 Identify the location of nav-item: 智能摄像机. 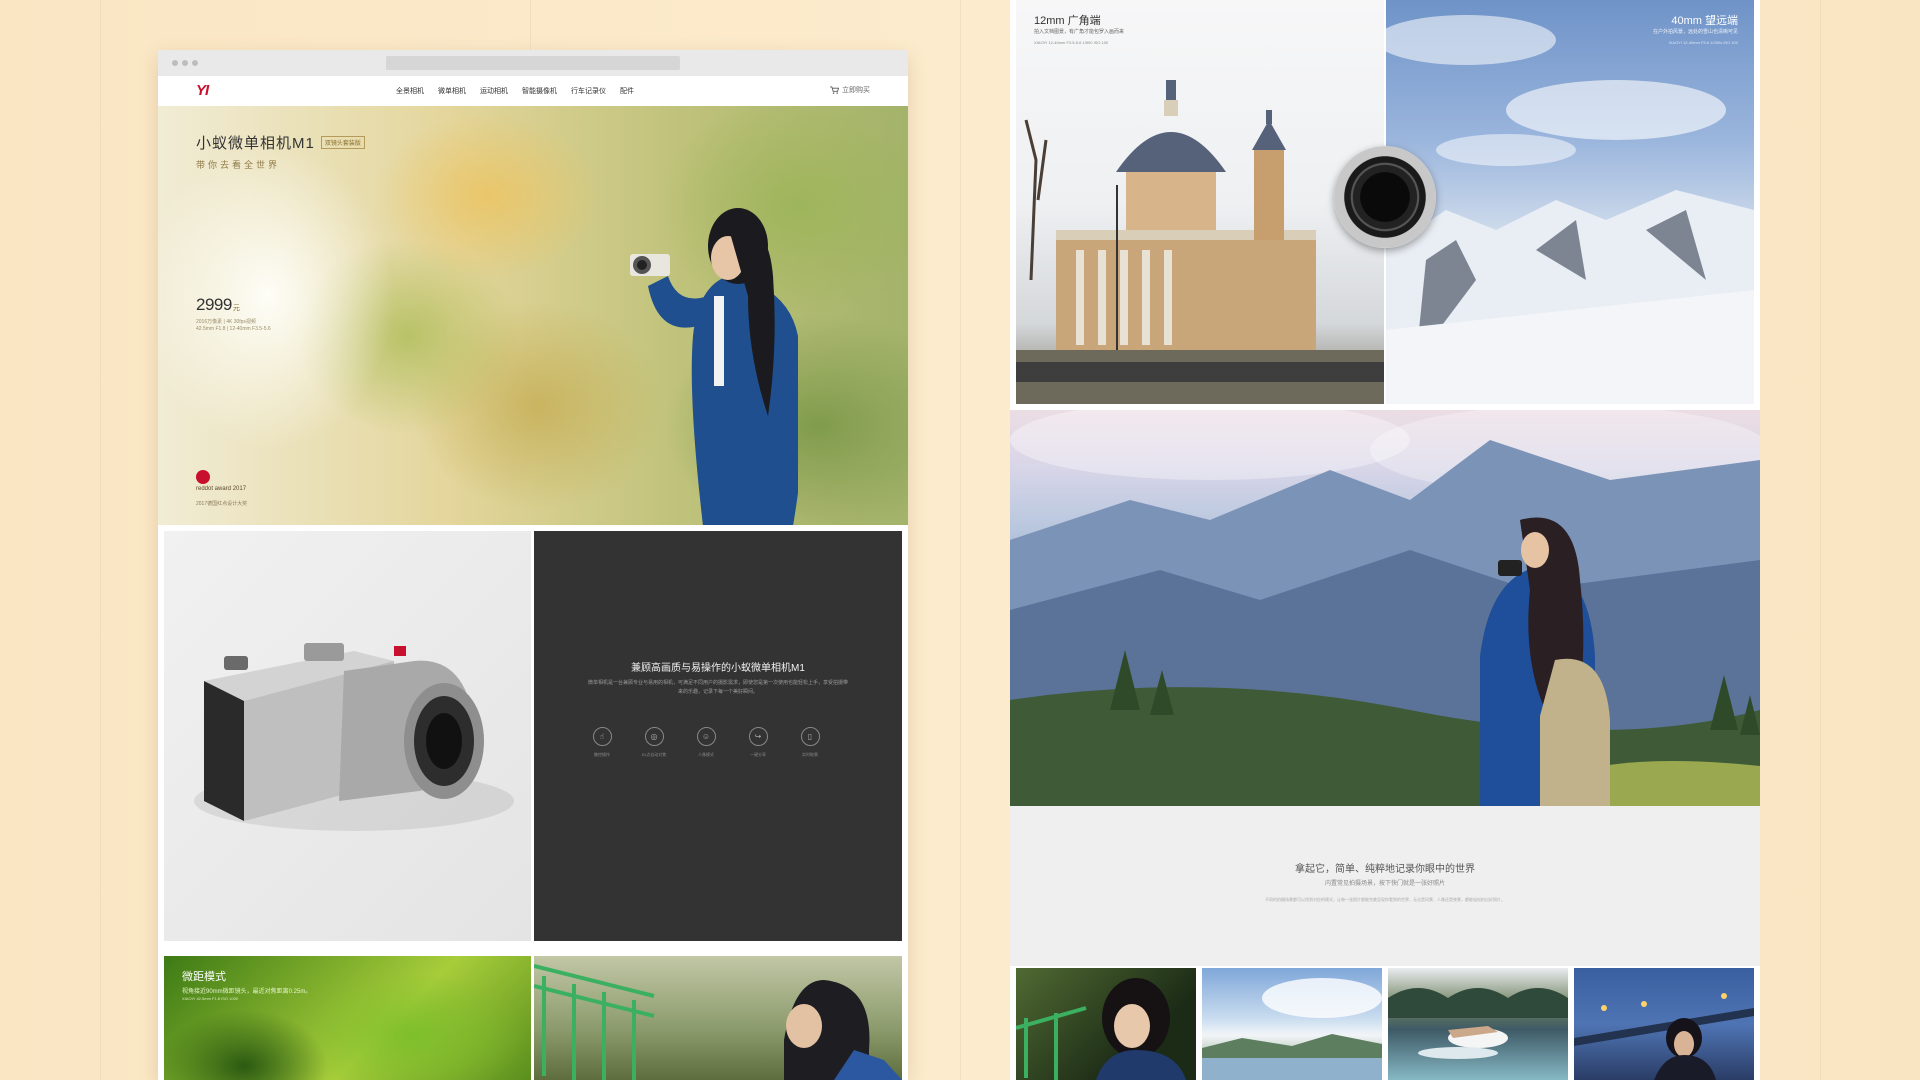
(539, 91).